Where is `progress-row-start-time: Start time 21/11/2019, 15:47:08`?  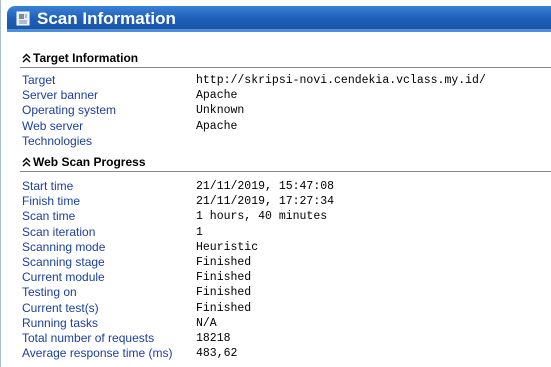 progress-row-start-time: Start time 21/11/2019, 15:47:08 is located at coordinates (286, 186).